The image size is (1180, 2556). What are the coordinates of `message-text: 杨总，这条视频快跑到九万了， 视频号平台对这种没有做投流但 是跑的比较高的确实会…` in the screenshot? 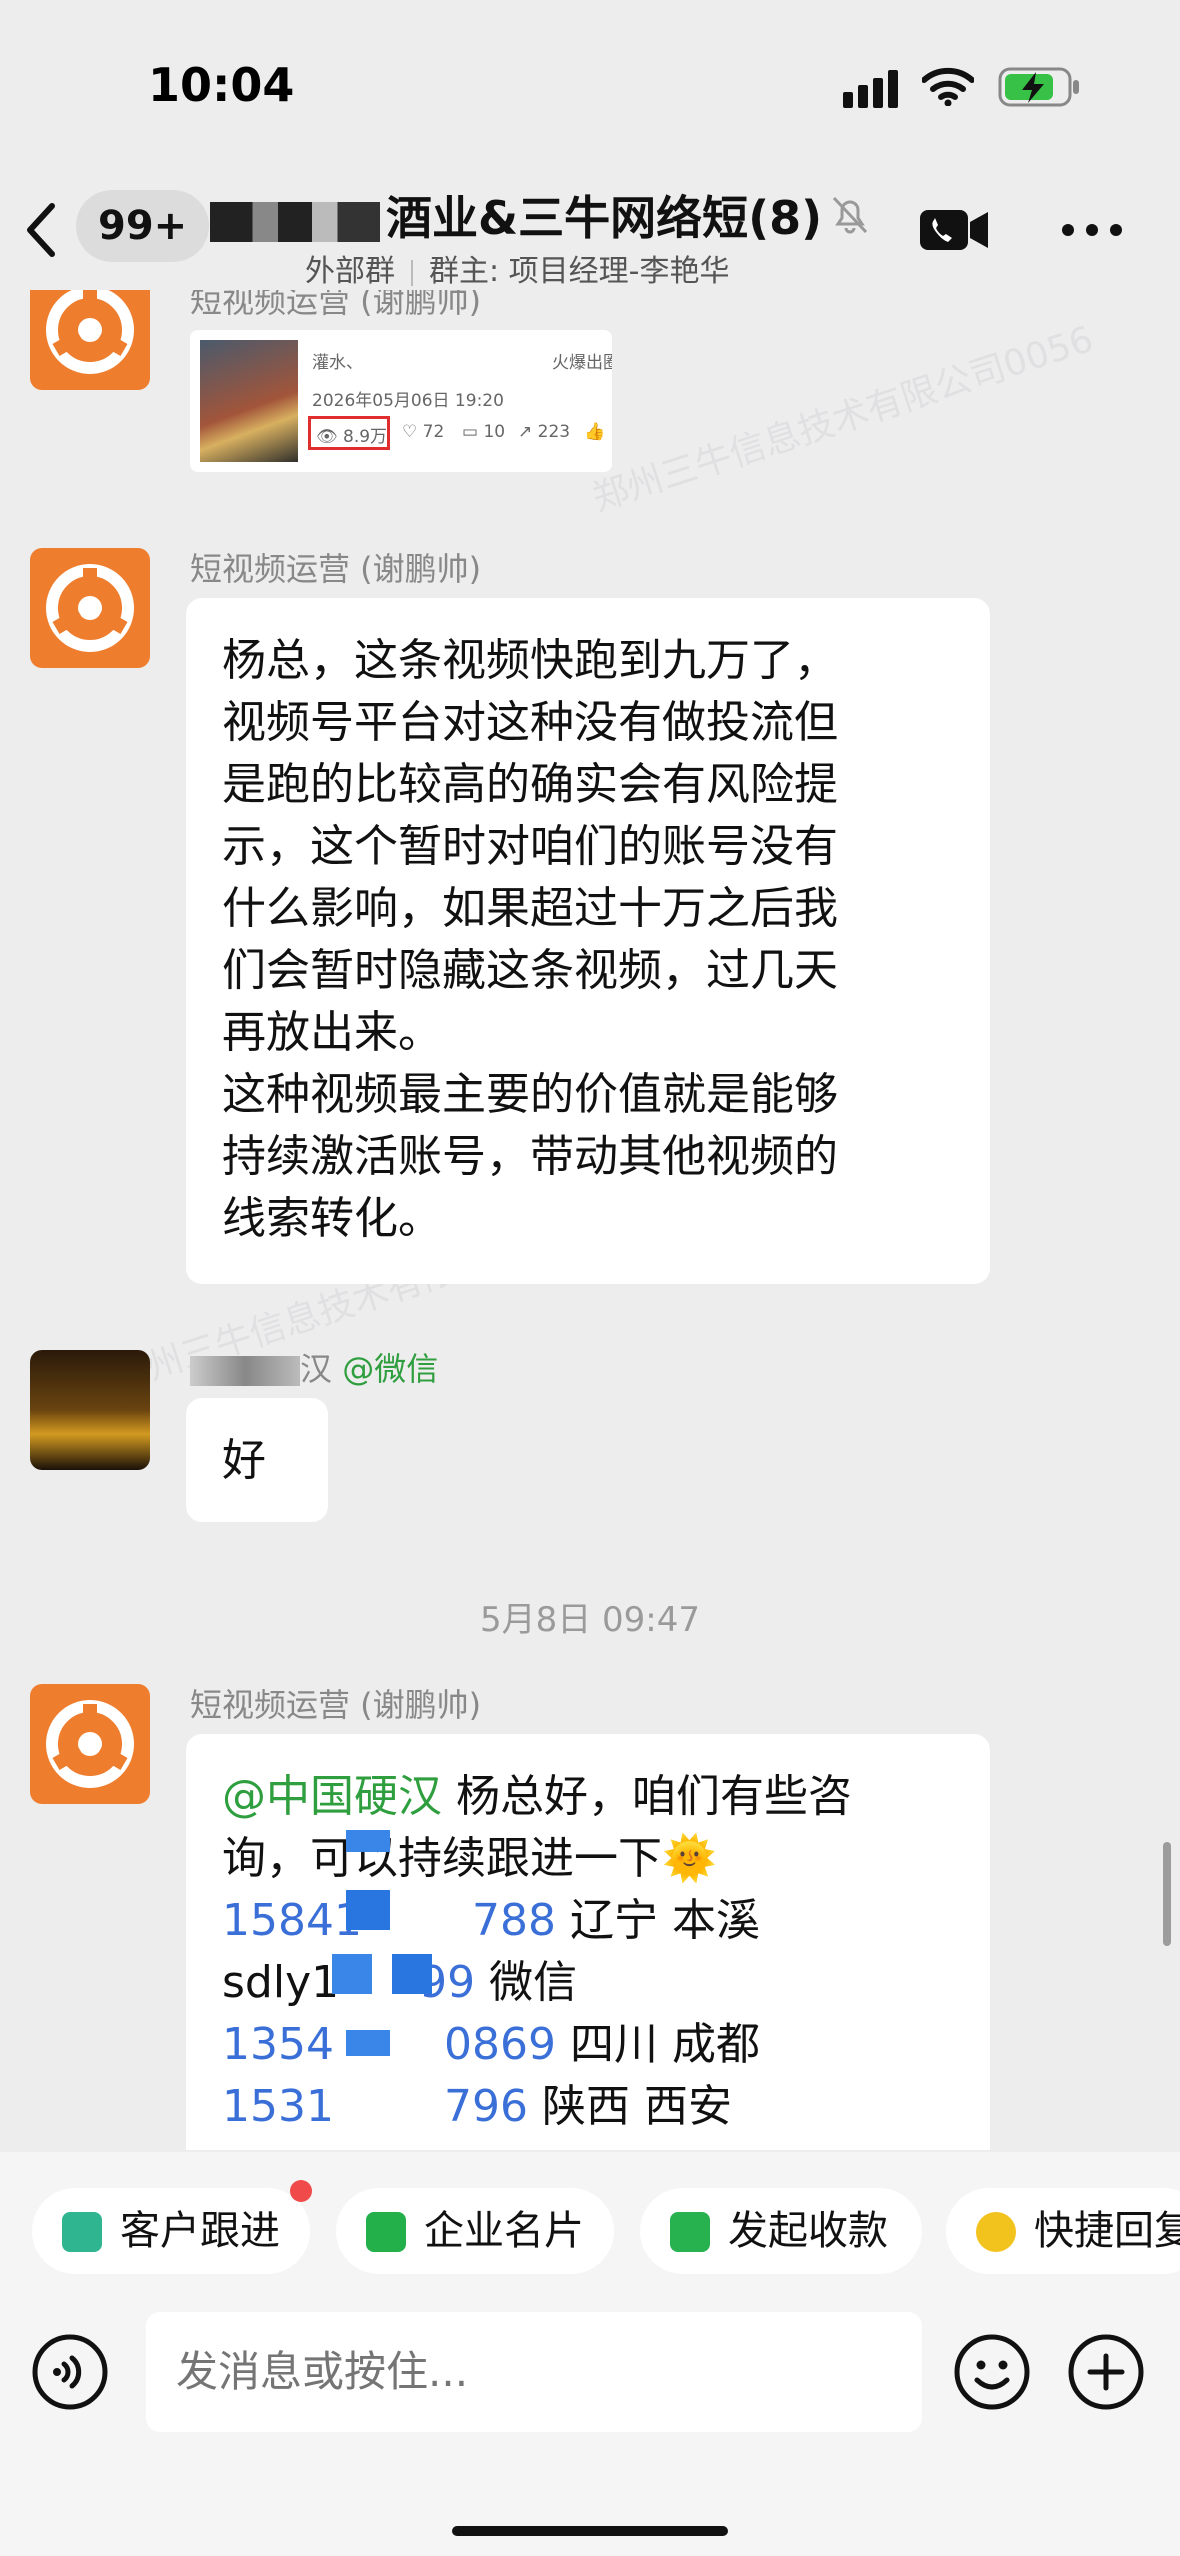 It's located at (530, 939).